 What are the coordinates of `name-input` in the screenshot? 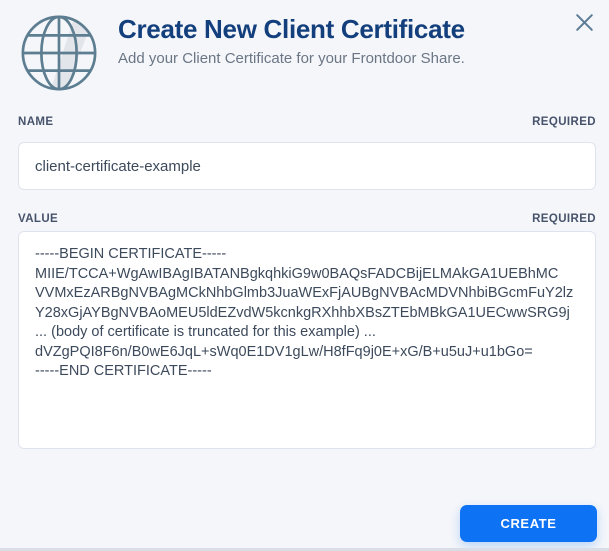 It's located at (307, 166).